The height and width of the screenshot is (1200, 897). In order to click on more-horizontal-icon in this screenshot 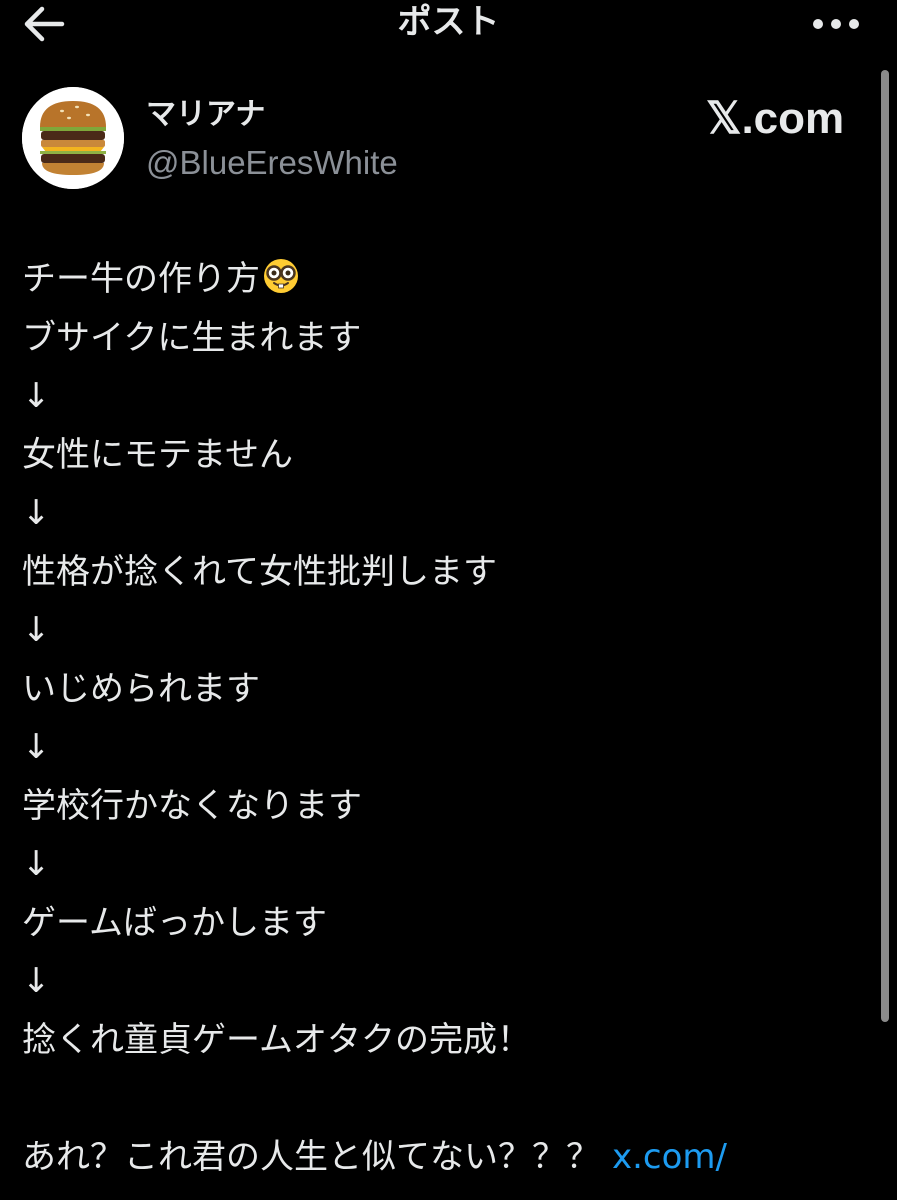, I will do `click(836, 24)`.